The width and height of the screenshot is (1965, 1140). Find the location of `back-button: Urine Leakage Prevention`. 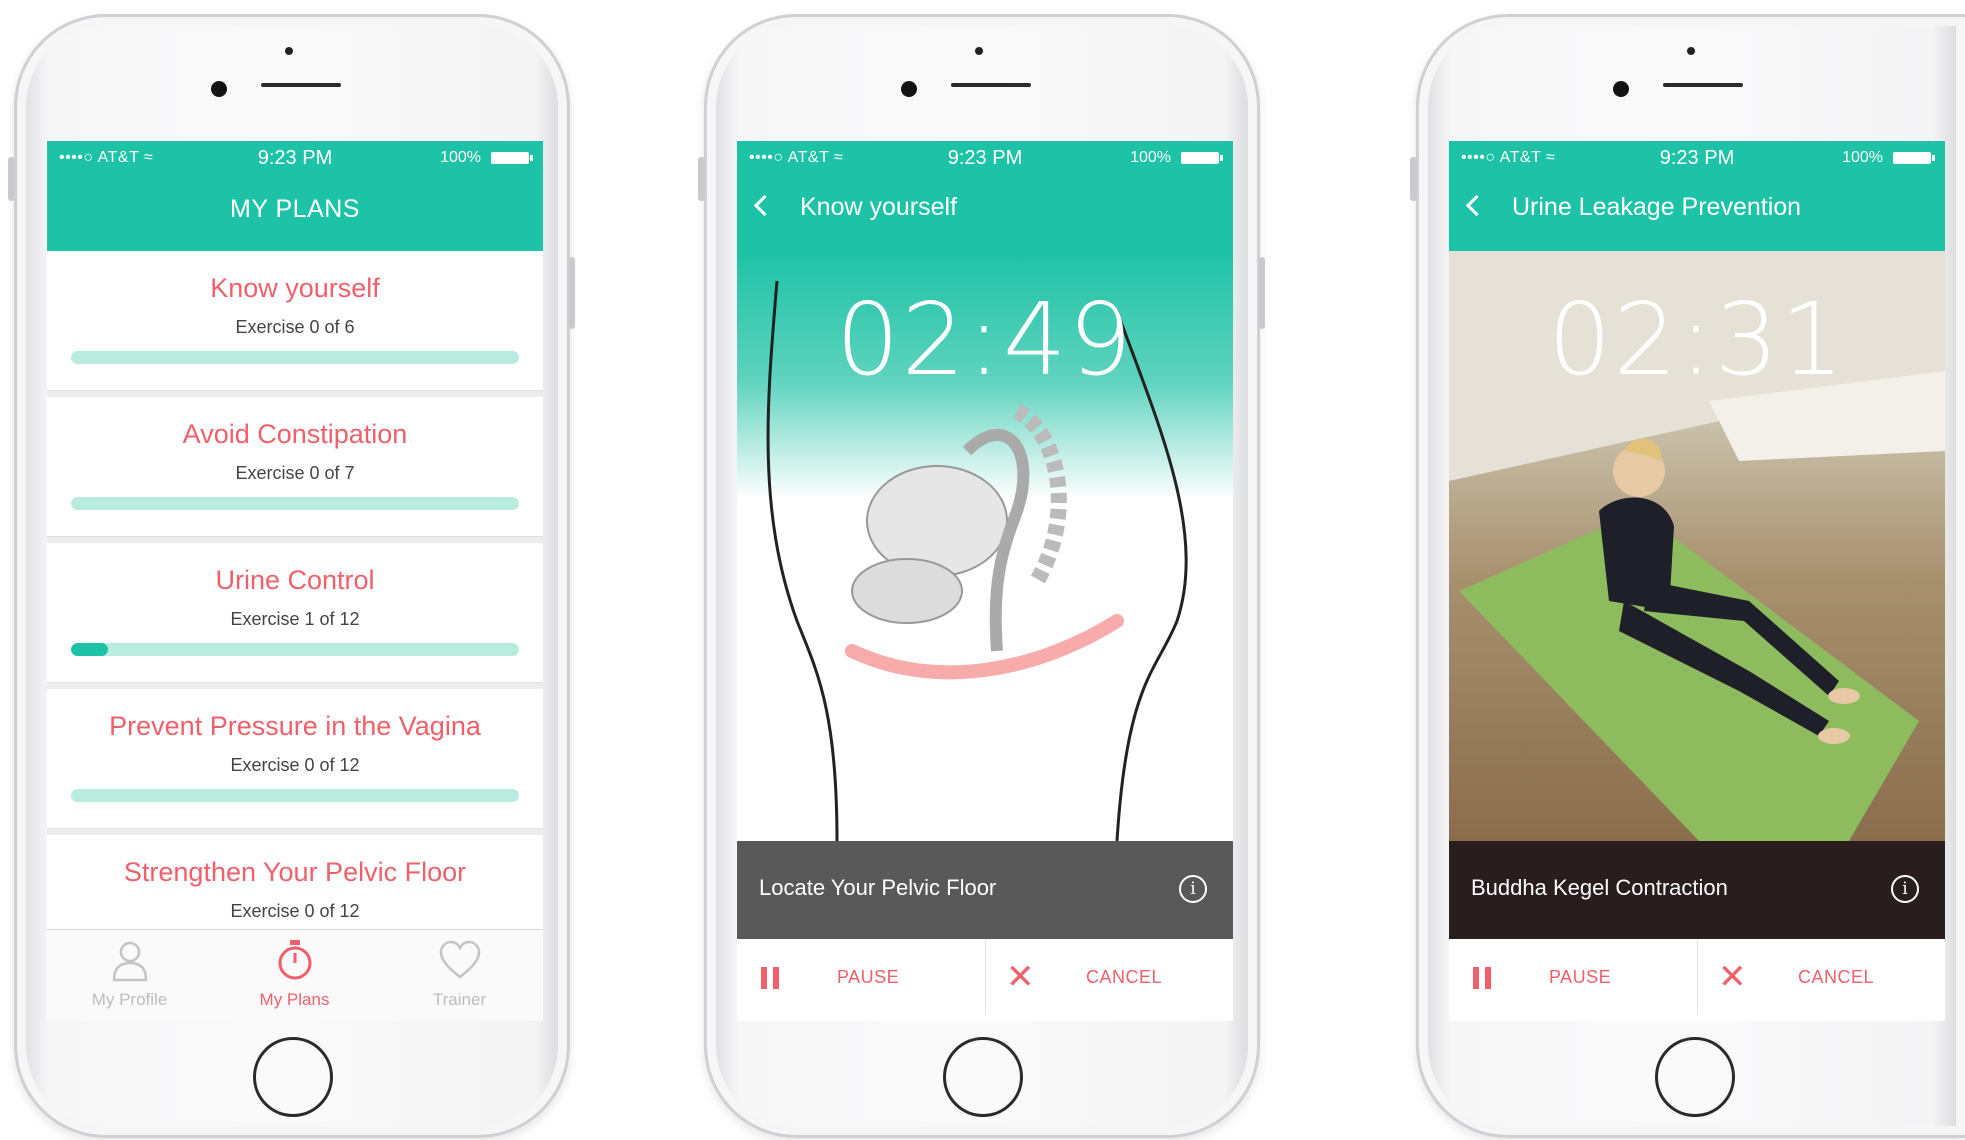

back-button: Urine Leakage Prevention is located at coordinates (1633, 207).